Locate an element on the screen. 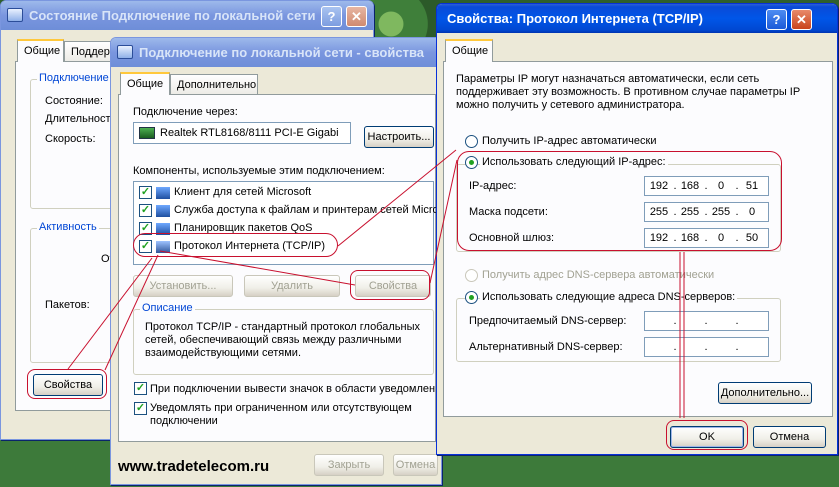  manual-ip-label: Использовать следующий IP-адрес: is located at coordinates (574, 162).